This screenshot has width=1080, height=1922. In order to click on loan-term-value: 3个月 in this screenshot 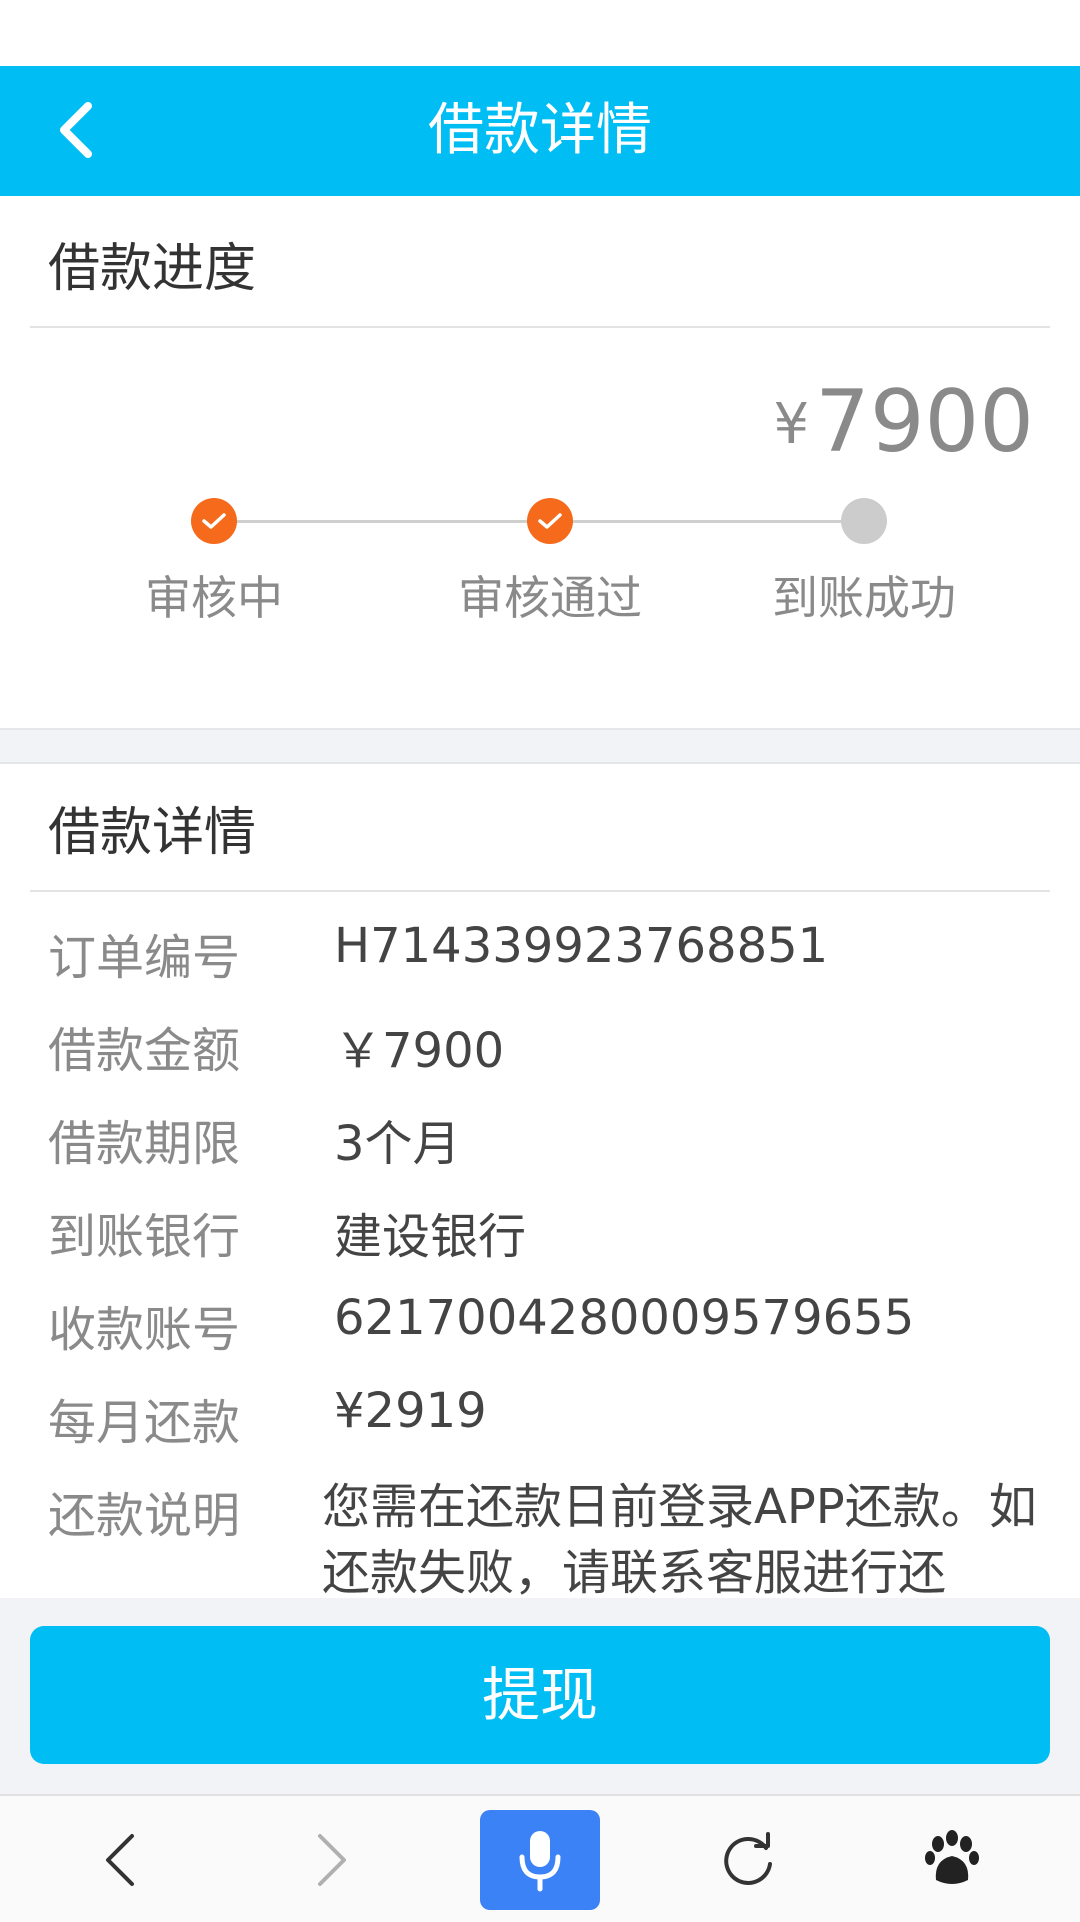, I will do `click(397, 1144)`.